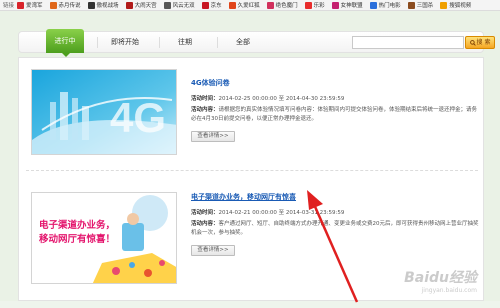 The width and height of the screenshot is (500, 308). What do you see at coordinates (185, 42) in the screenshot?
I see `tab-past: 往期` at bounding box center [185, 42].